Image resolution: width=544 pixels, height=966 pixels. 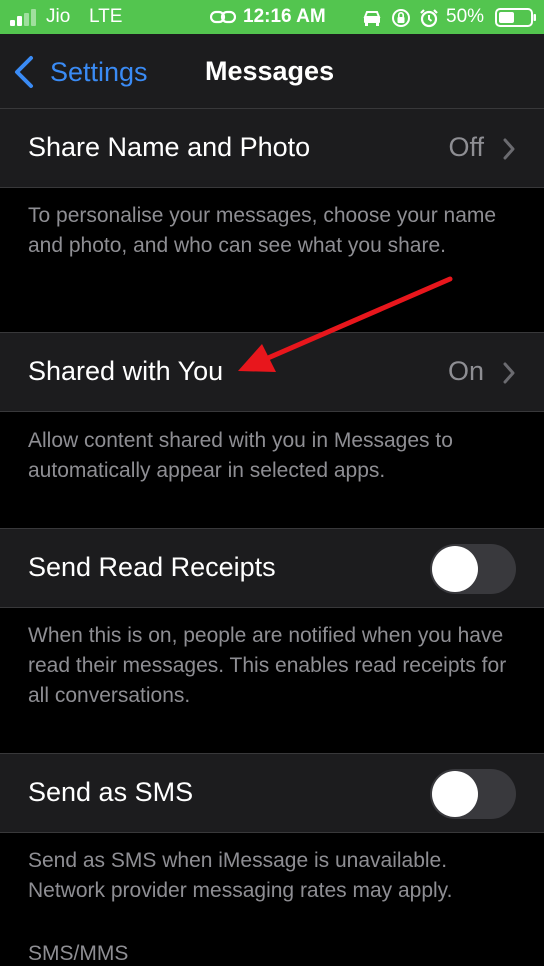 What do you see at coordinates (78, 953) in the screenshot?
I see `sms-mms-section-header: SMS/MMS` at bounding box center [78, 953].